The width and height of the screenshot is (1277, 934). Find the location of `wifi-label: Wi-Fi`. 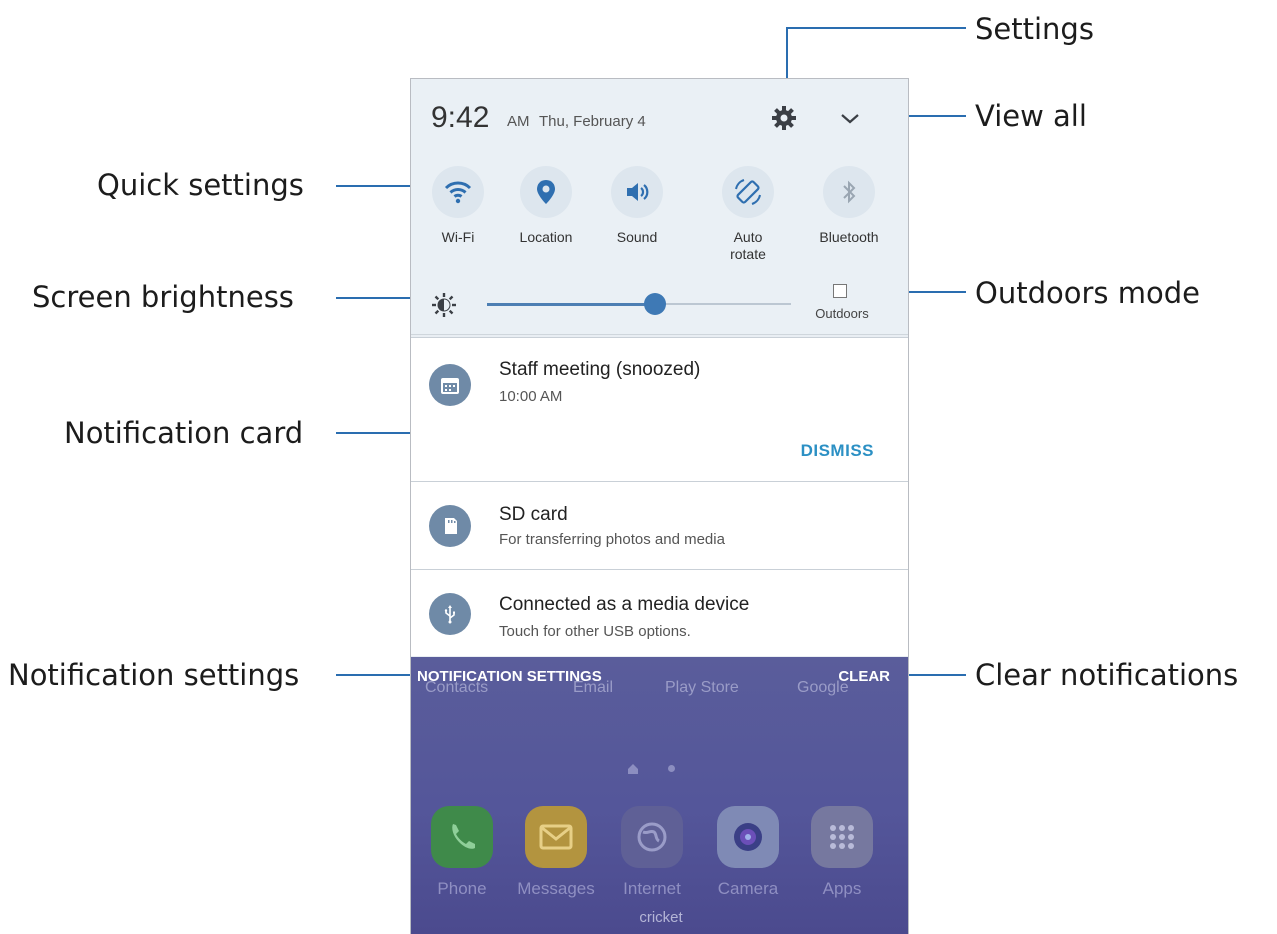

wifi-label: Wi-Fi is located at coordinates (458, 237).